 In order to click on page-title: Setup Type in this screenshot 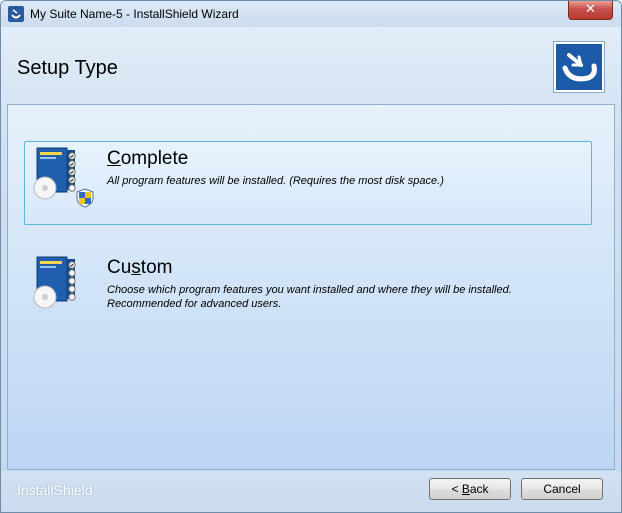, I will do `click(67, 68)`.